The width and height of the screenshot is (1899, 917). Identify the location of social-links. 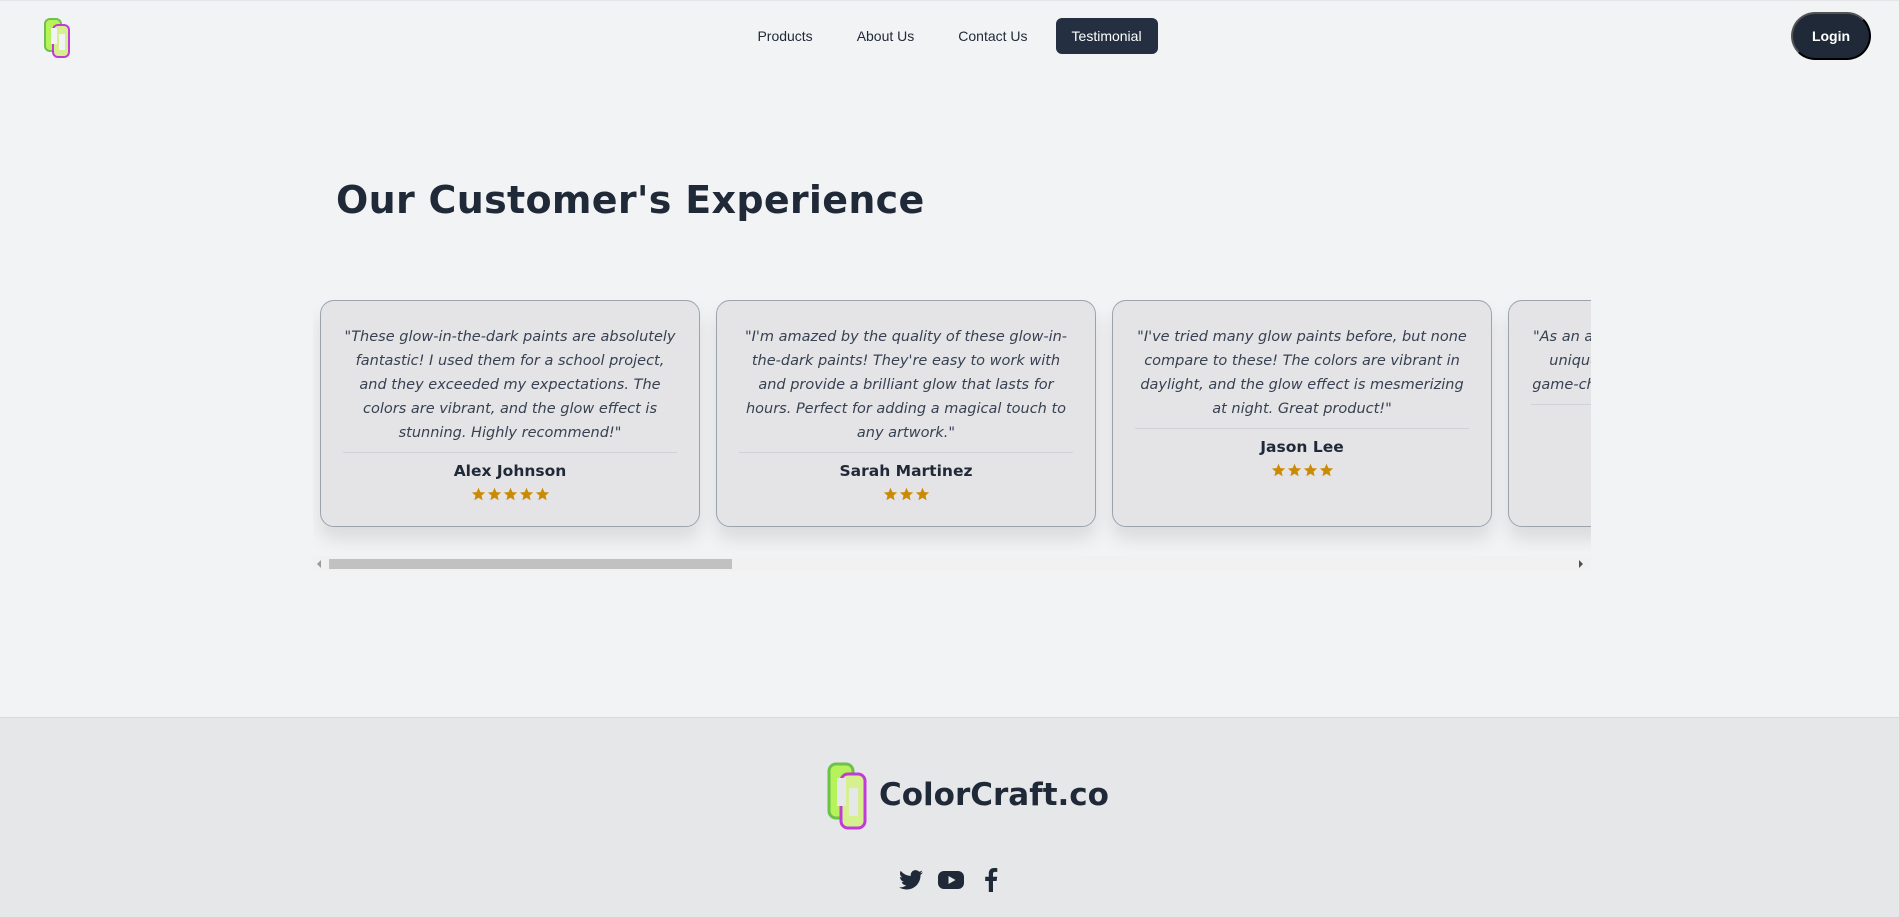
(951, 880).